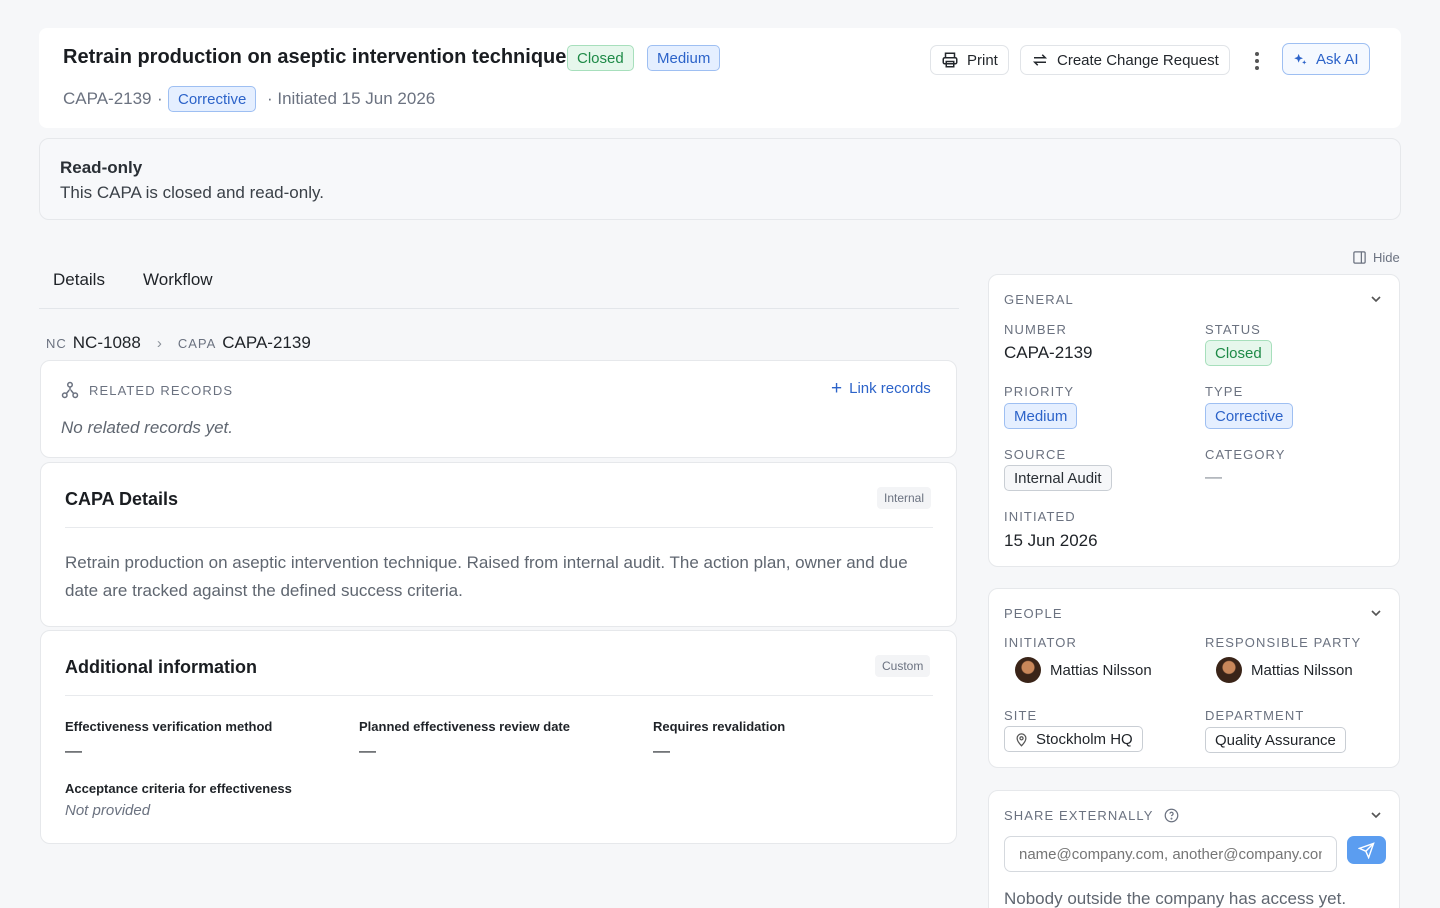 This screenshot has height=908, width=1440. I want to click on share-heading-row: SHARE EXTERNALLY, so click(1091, 815).